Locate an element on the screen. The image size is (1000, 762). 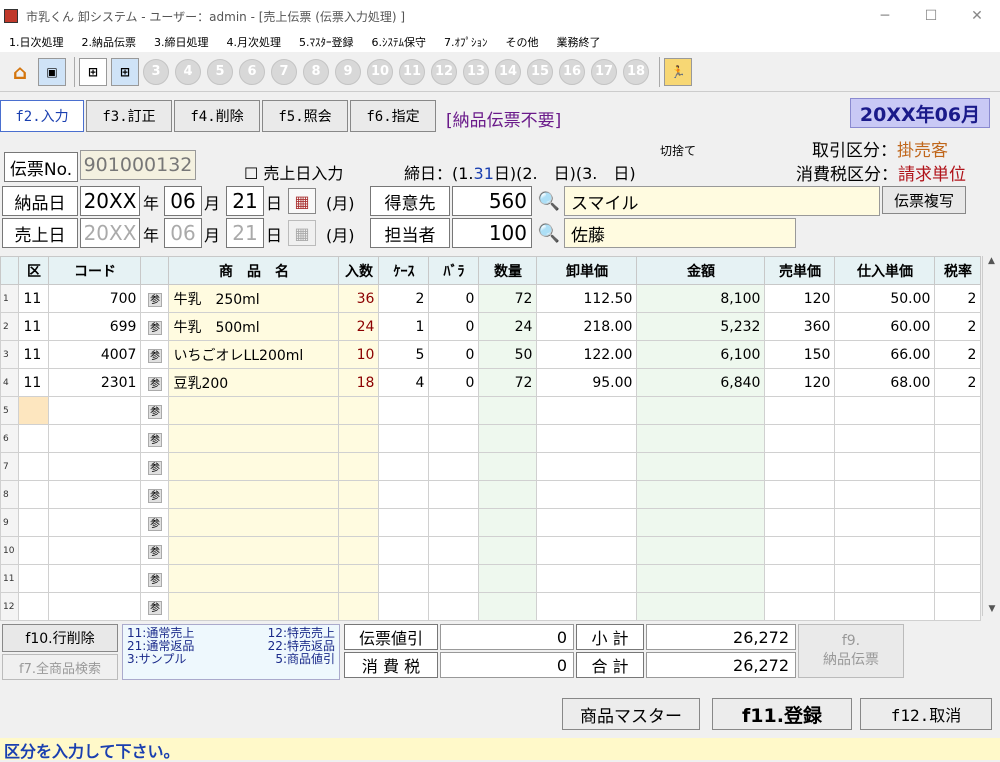
row-delete-button: f10.行削除 is located at coordinates (60, 638).